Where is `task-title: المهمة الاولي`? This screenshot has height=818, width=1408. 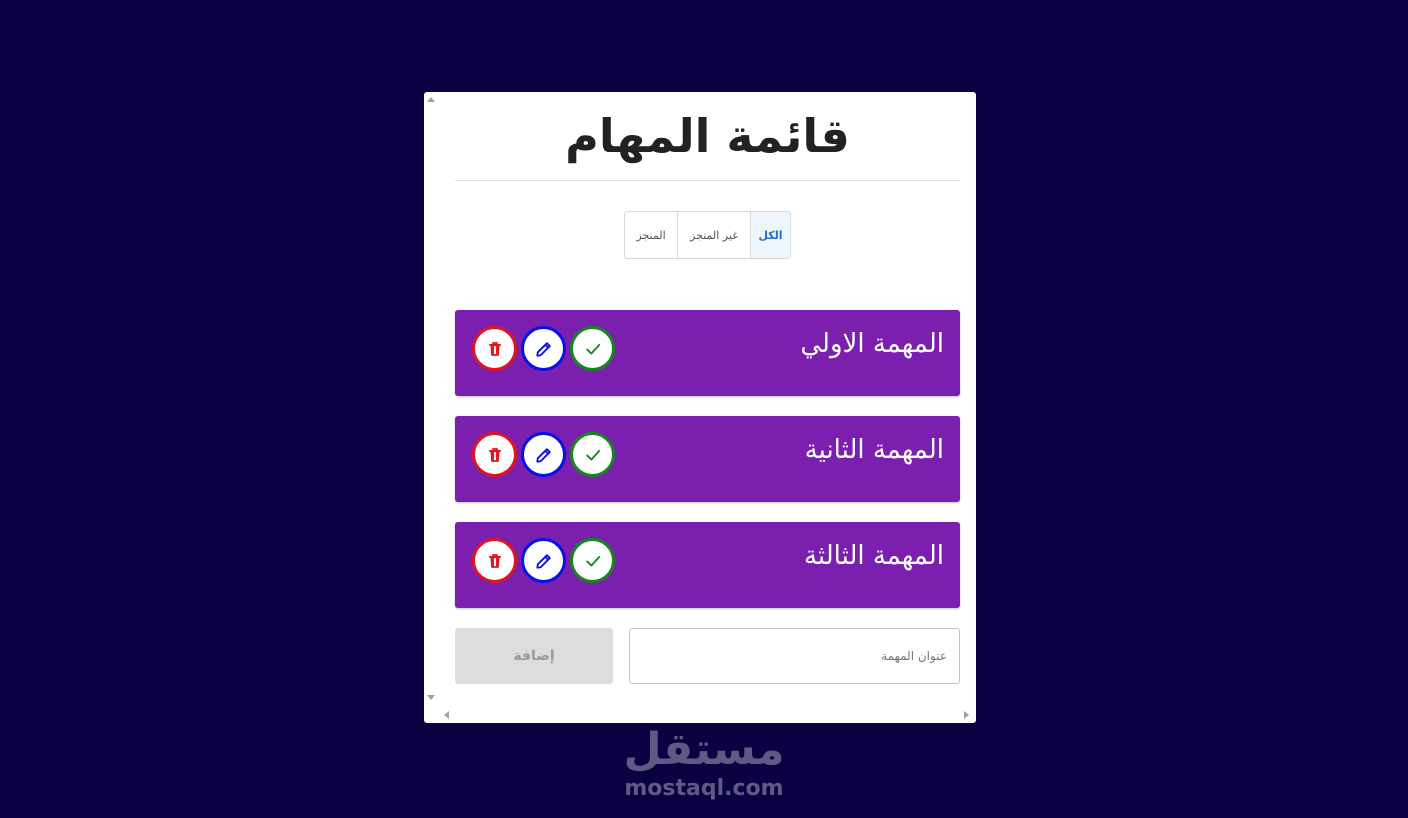
task-title: المهمة الاولي is located at coordinates (872, 344).